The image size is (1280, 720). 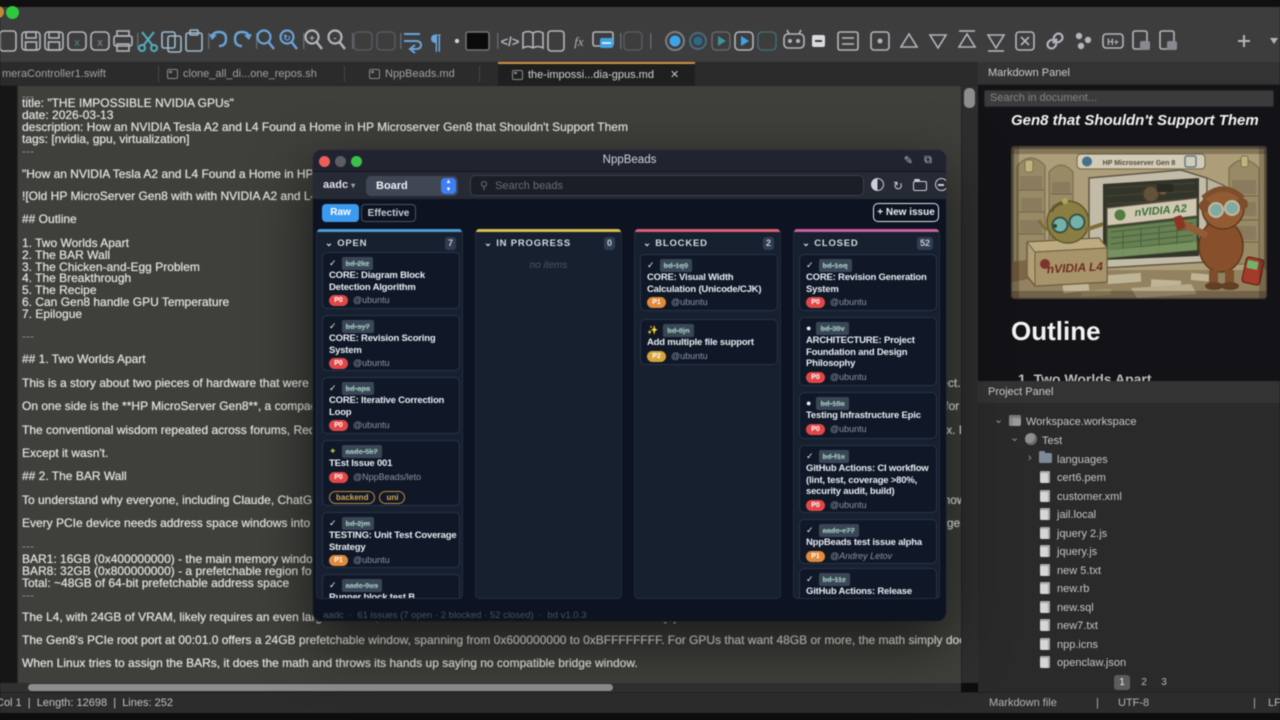 What do you see at coordinates (1113, 42) in the screenshot?
I see `svg-text: H+` at bounding box center [1113, 42].